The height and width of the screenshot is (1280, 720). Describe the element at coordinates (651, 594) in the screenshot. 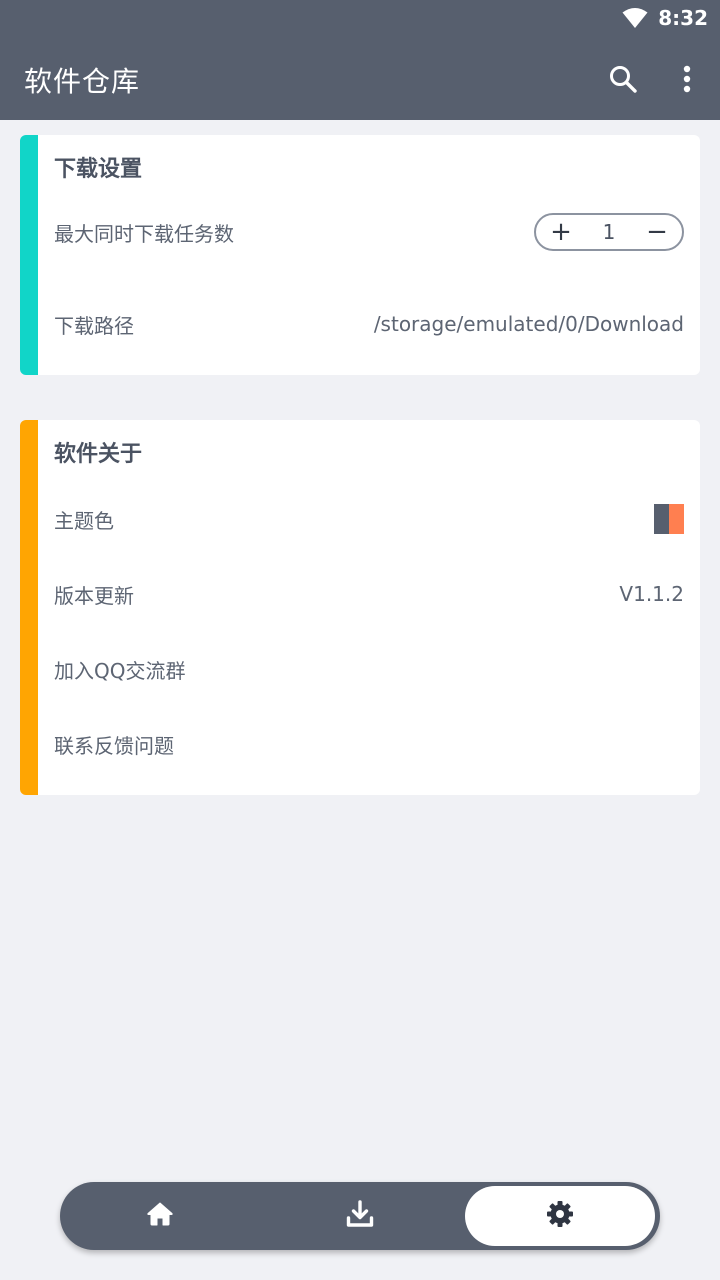

I see `version-value: V1.1.2` at that location.